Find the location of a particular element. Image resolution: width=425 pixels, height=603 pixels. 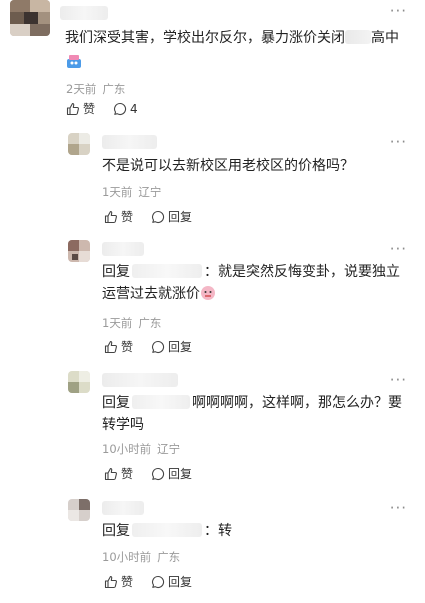

reply-text: 不是说可以去新校区用老校区的价格吗？ is located at coordinates (228, 166).